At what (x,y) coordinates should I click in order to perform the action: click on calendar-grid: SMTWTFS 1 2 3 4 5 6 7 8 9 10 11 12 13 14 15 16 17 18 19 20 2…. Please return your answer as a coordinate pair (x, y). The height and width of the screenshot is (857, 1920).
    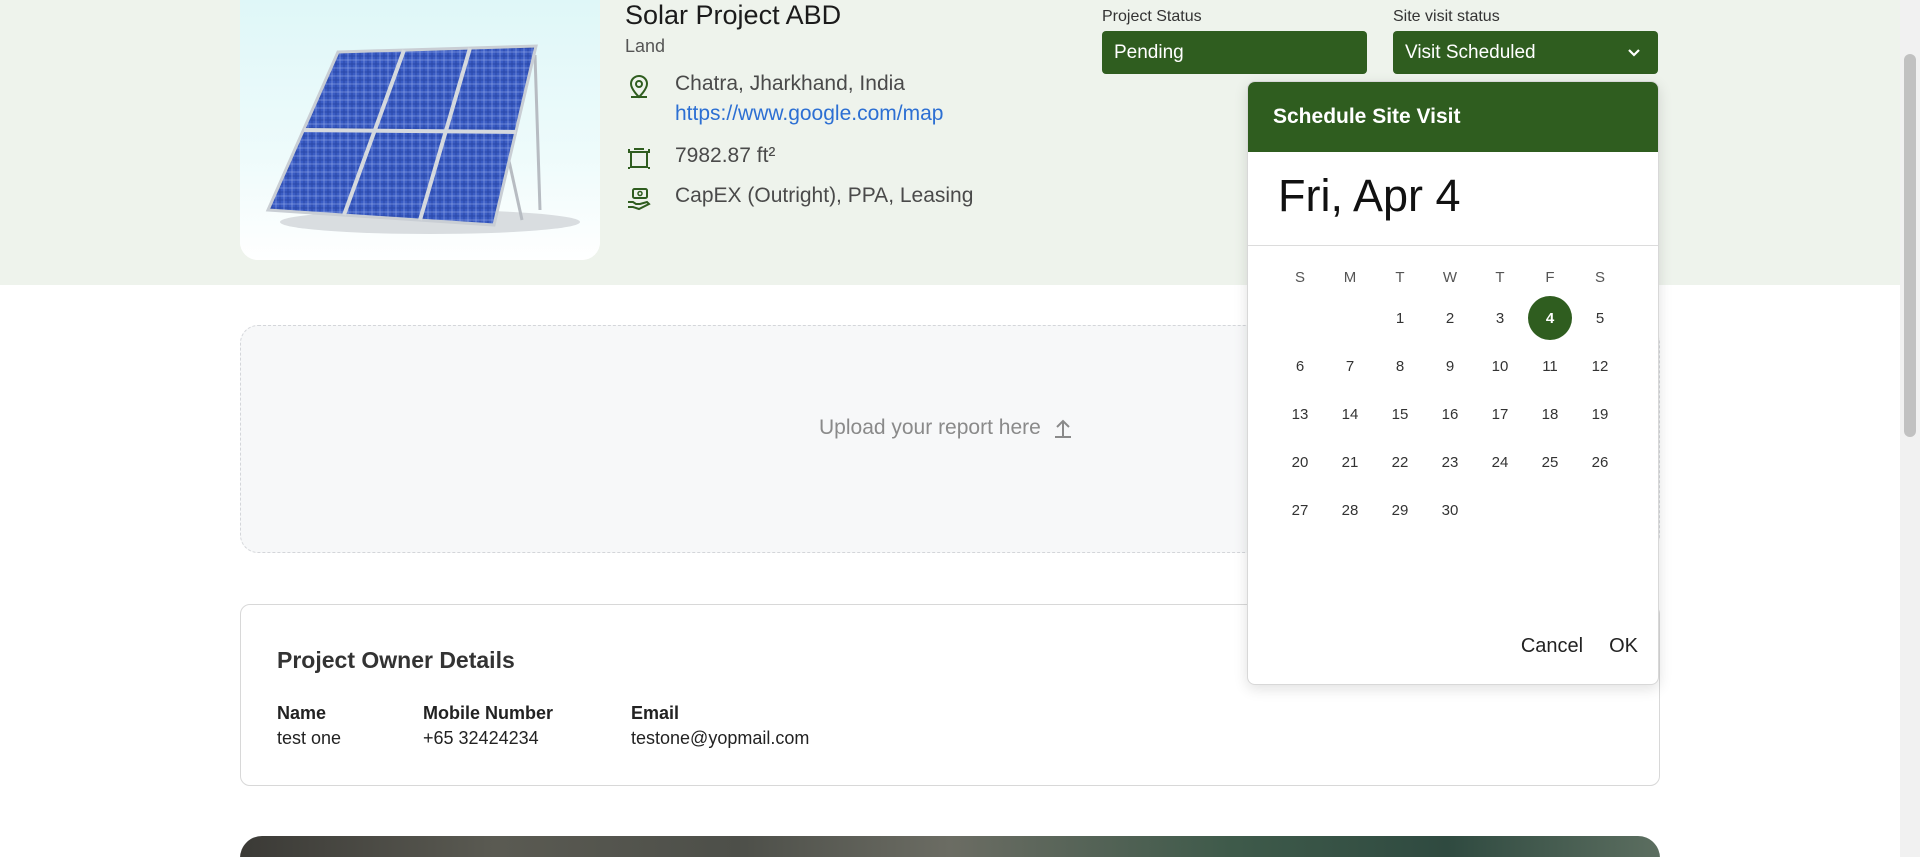
    Looking at the image, I should click on (1453, 398).